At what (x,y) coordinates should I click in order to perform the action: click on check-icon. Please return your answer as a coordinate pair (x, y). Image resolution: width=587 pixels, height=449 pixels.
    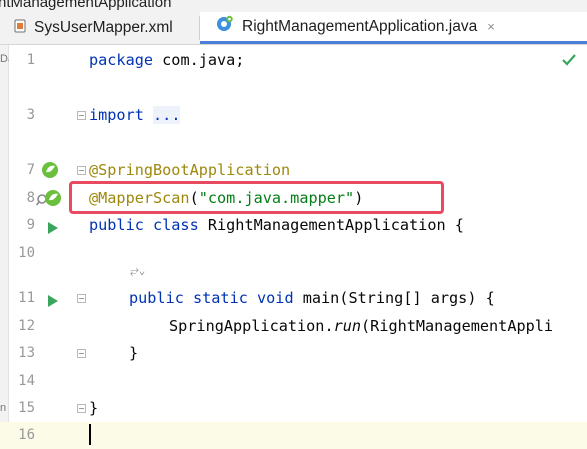
    Looking at the image, I should click on (569, 61).